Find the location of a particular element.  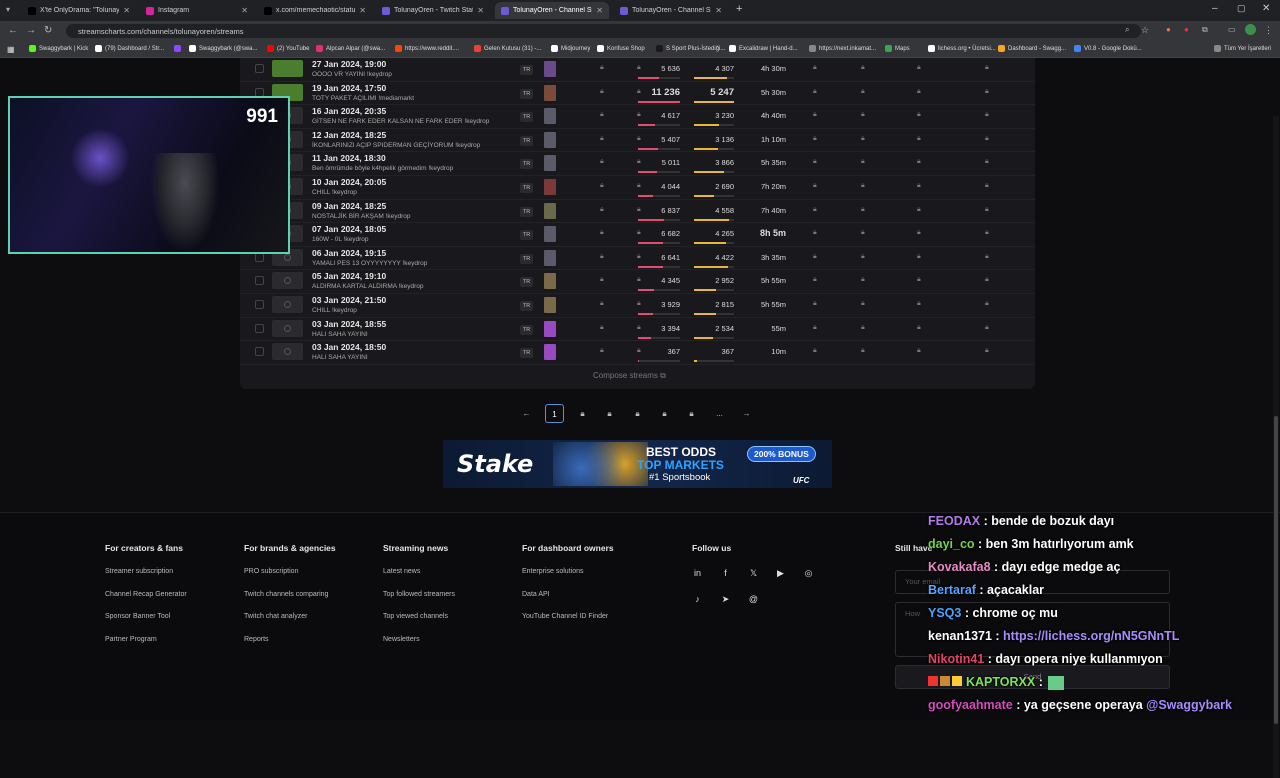

sidepanel-icon: ▭ is located at coordinates (1232, 29).